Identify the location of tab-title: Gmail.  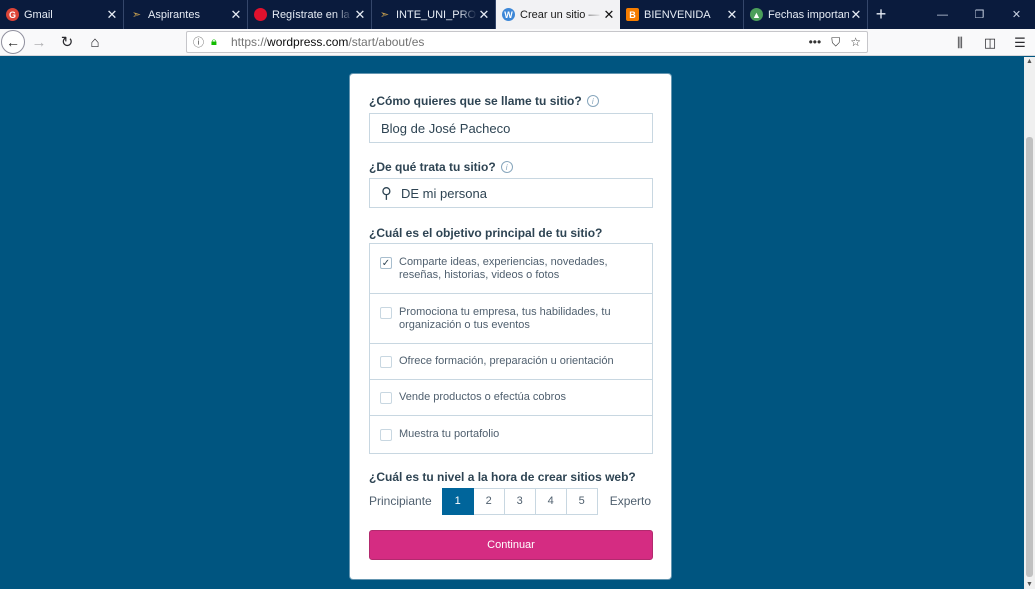
(38, 14).